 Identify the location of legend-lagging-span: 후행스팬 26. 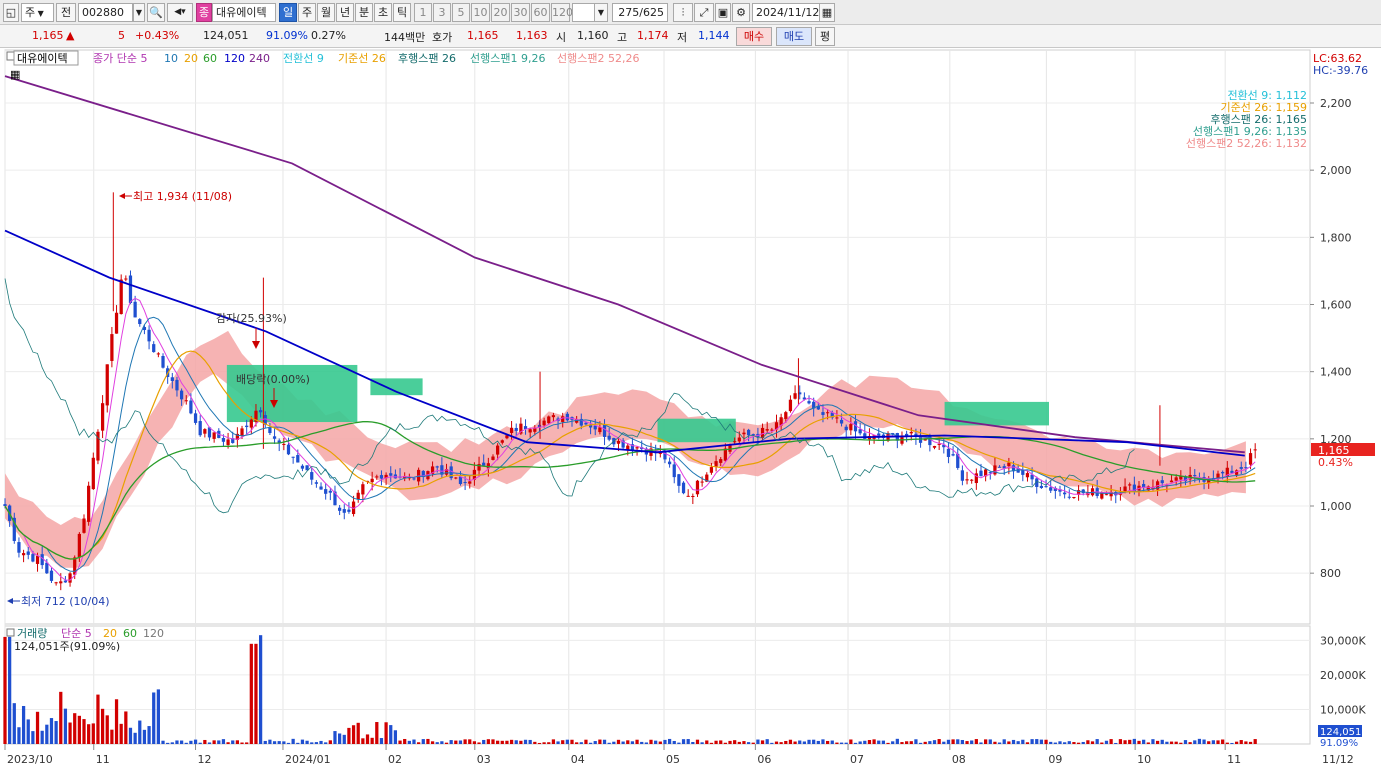
(427, 58).